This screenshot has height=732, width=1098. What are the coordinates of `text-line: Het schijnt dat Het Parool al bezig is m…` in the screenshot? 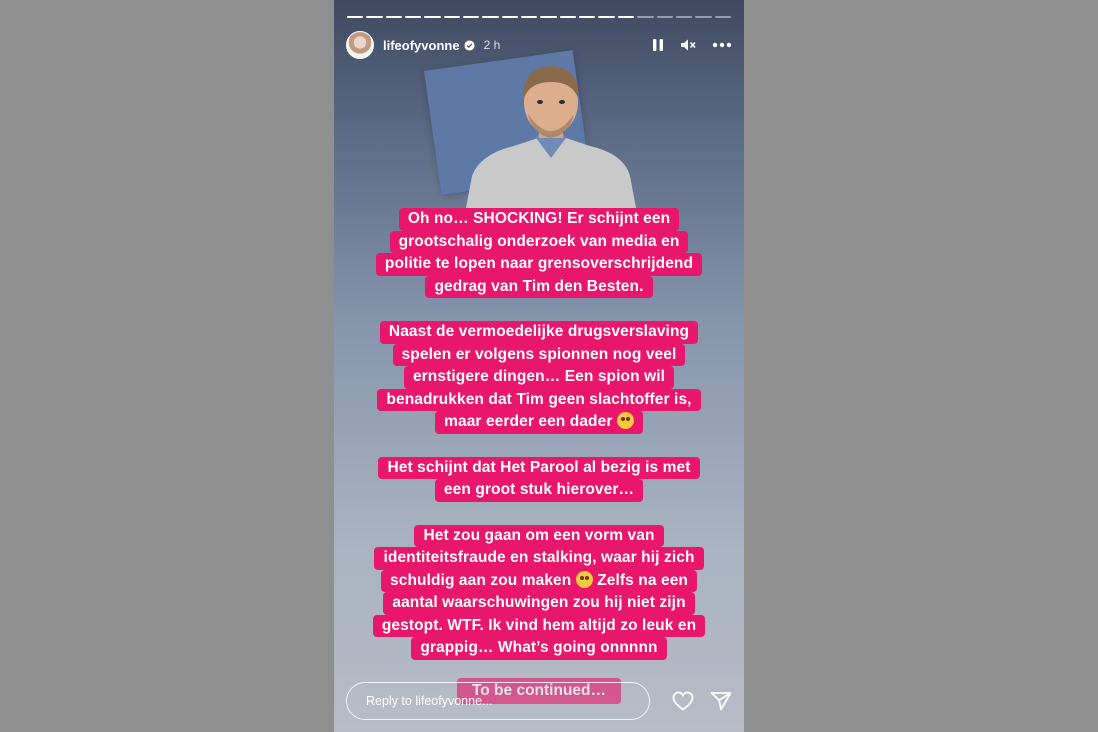 It's located at (539, 467).